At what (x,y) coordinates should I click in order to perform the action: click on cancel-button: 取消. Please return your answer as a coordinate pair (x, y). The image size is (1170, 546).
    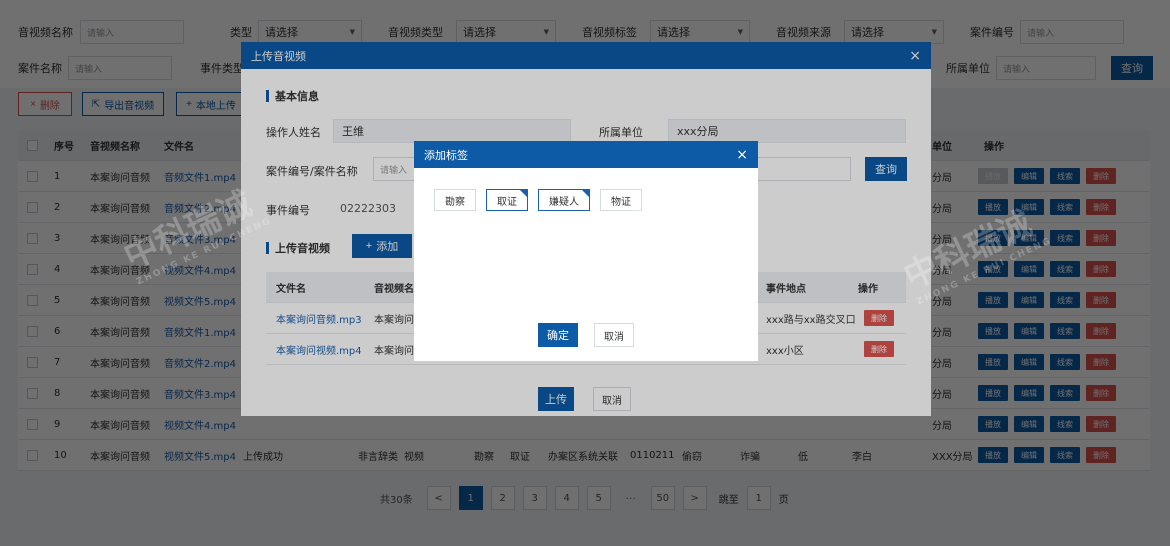
    Looking at the image, I should click on (614, 335).